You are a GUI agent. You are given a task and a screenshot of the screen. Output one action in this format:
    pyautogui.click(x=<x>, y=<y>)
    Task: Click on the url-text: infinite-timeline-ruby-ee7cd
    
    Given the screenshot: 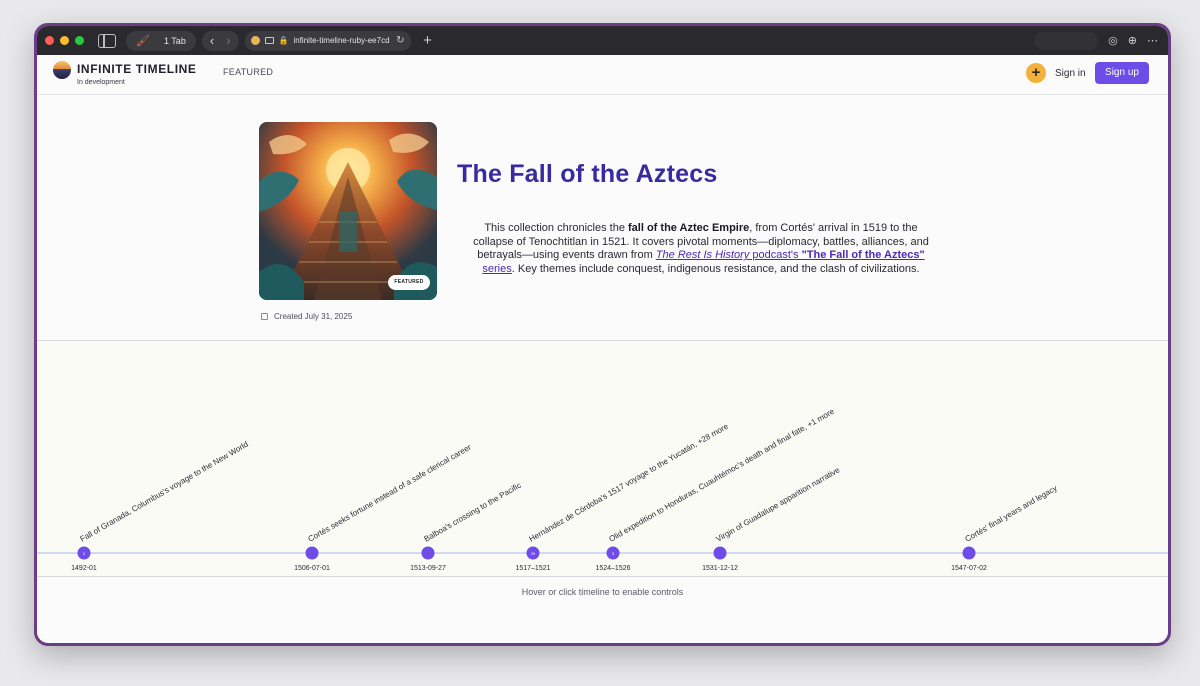 What is the action you would take?
    pyautogui.click(x=342, y=40)
    